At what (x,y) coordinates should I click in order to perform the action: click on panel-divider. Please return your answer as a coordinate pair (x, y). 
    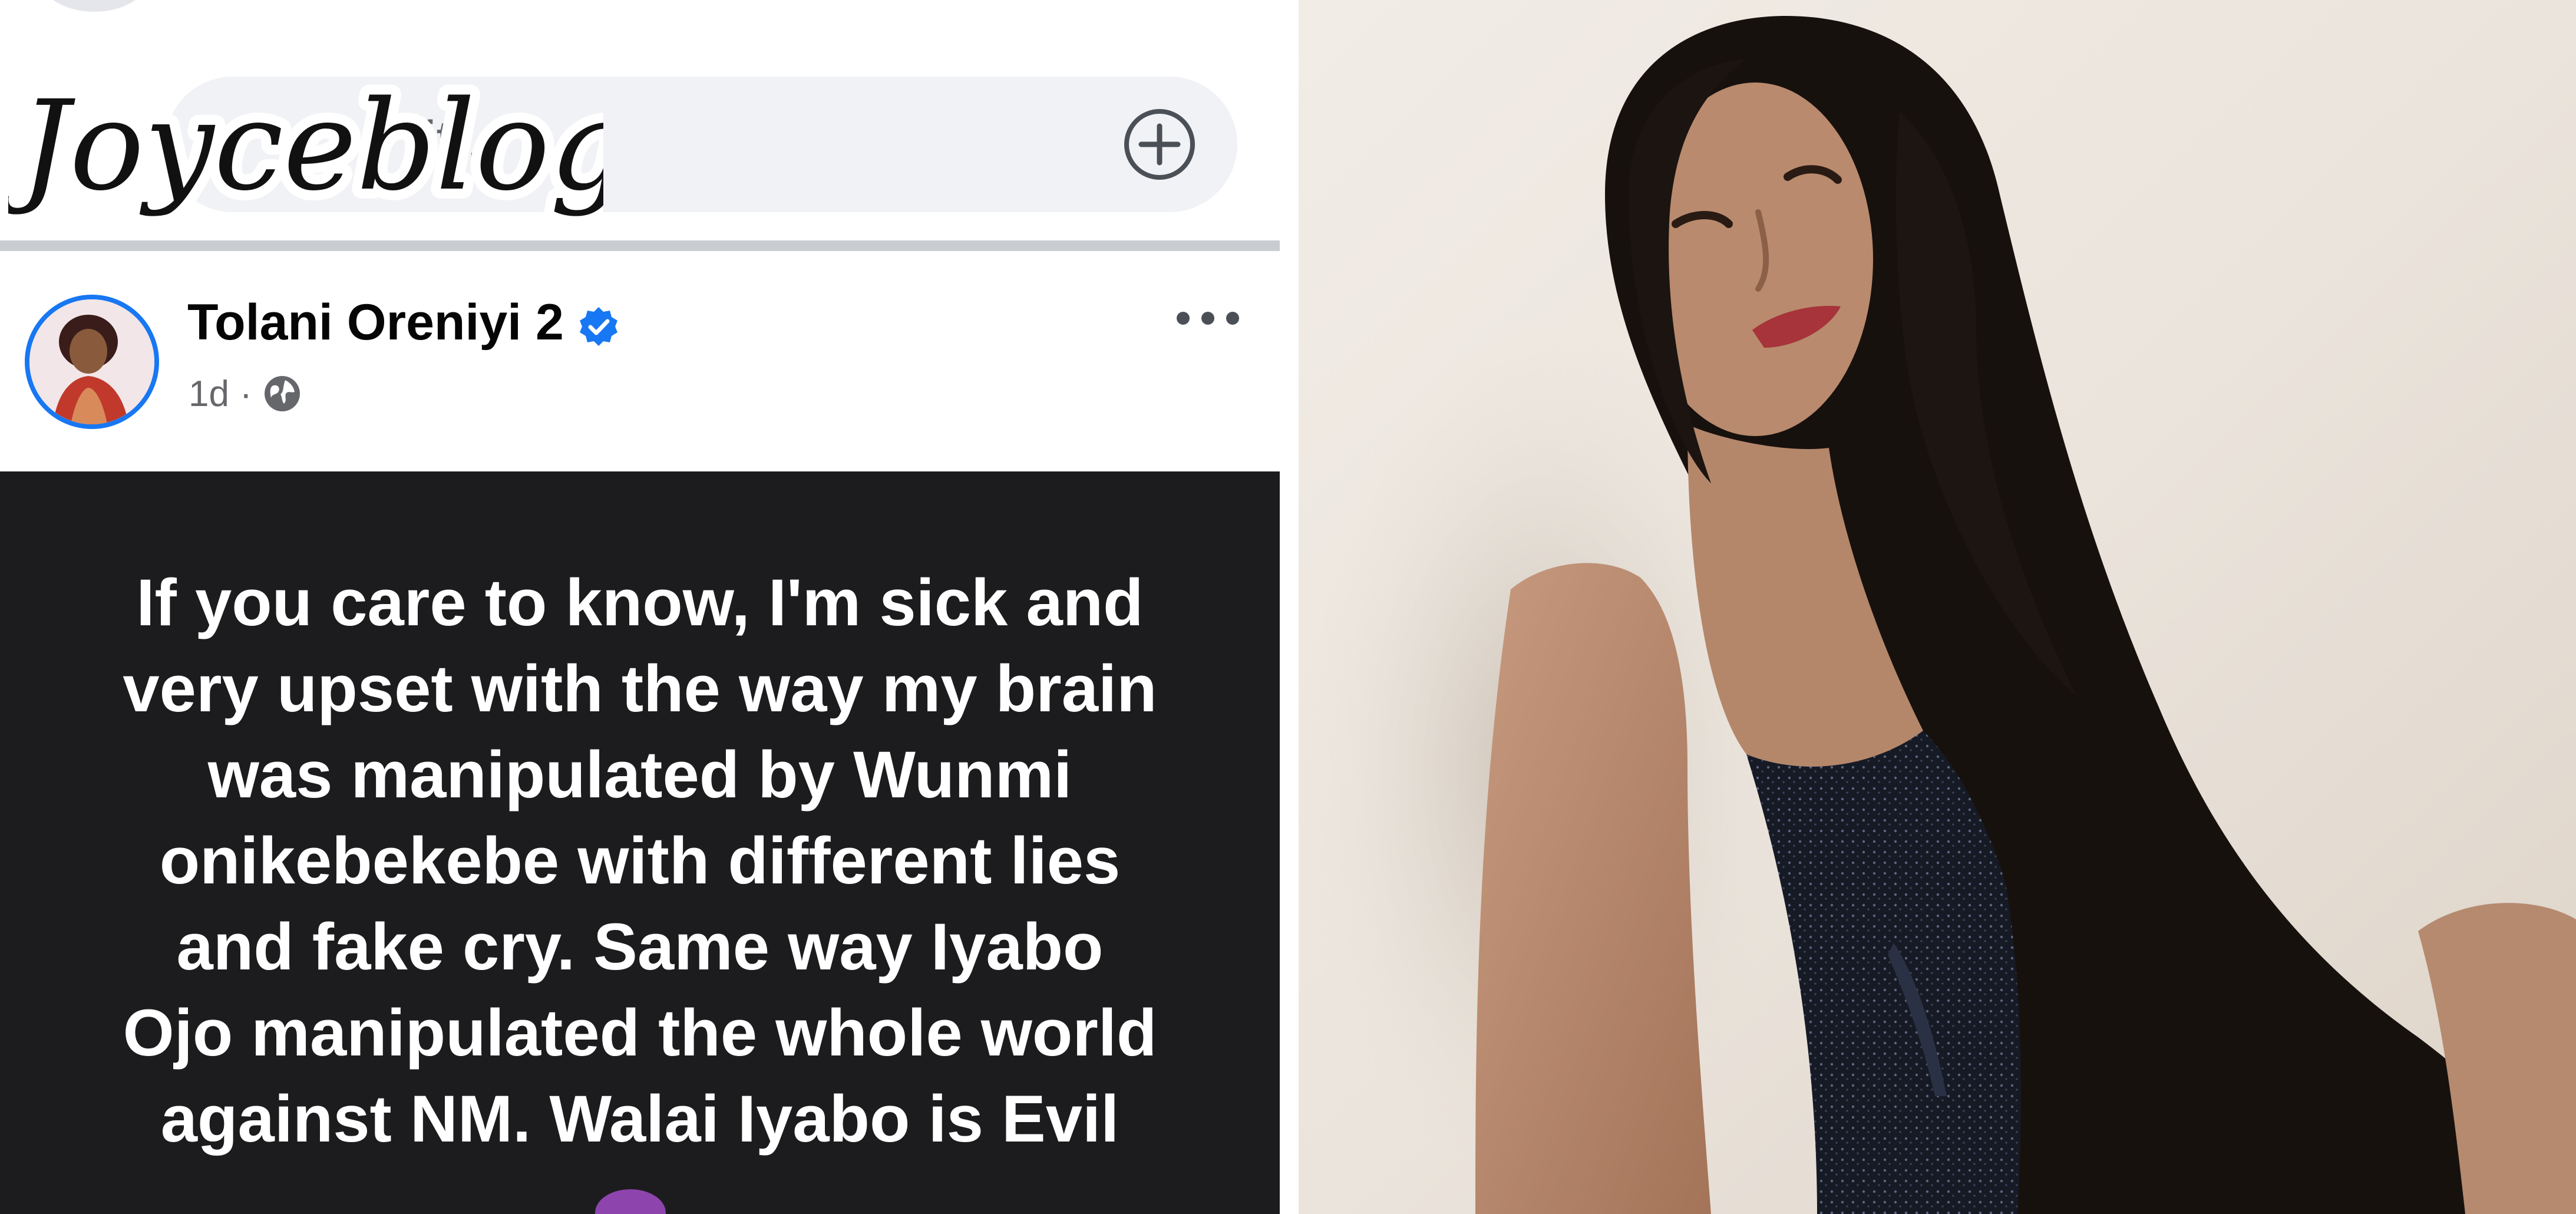
    Looking at the image, I should click on (1290, 607).